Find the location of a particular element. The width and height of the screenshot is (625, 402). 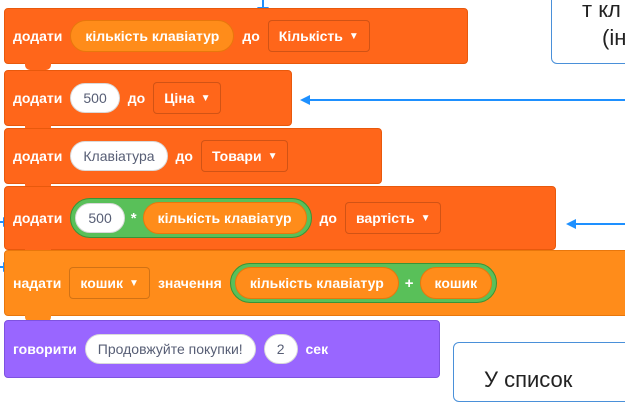

seconds-input: 2 is located at coordinates (280, 349).